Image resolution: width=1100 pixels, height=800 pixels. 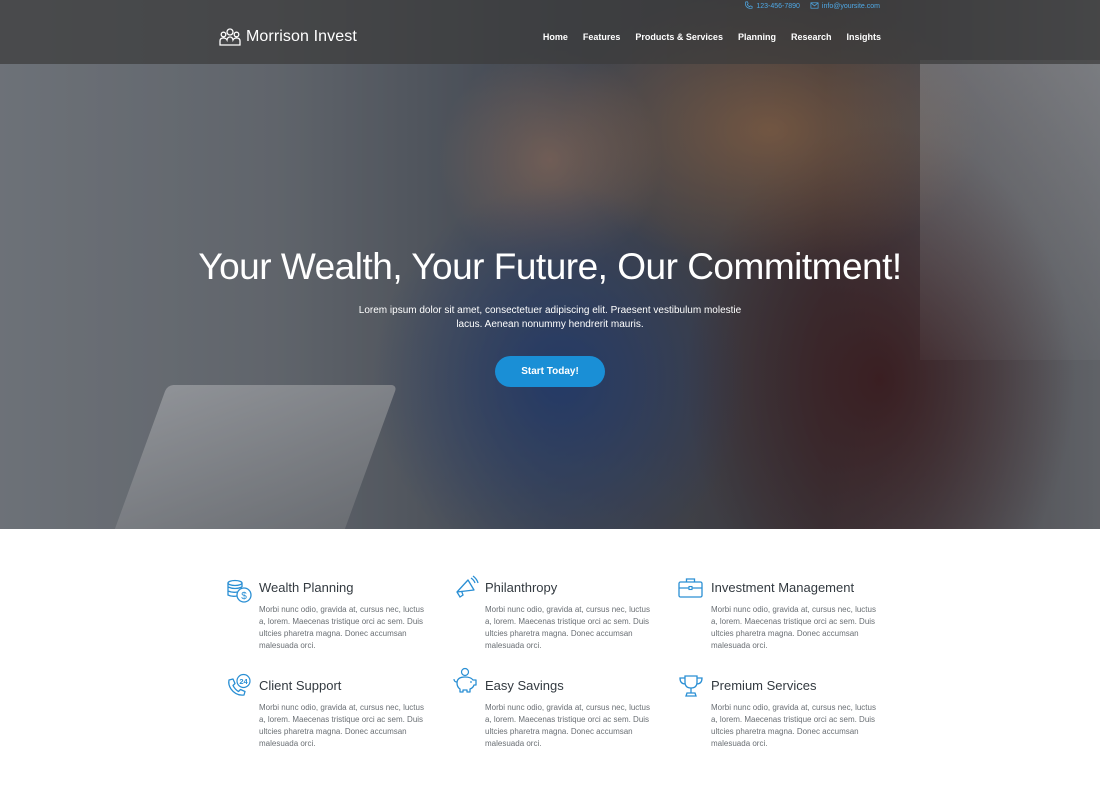 What do you see at coordinates (757, 37) in the screenshot?
I see `nav-item-planning: Planning` at bounding box center [757, 37].